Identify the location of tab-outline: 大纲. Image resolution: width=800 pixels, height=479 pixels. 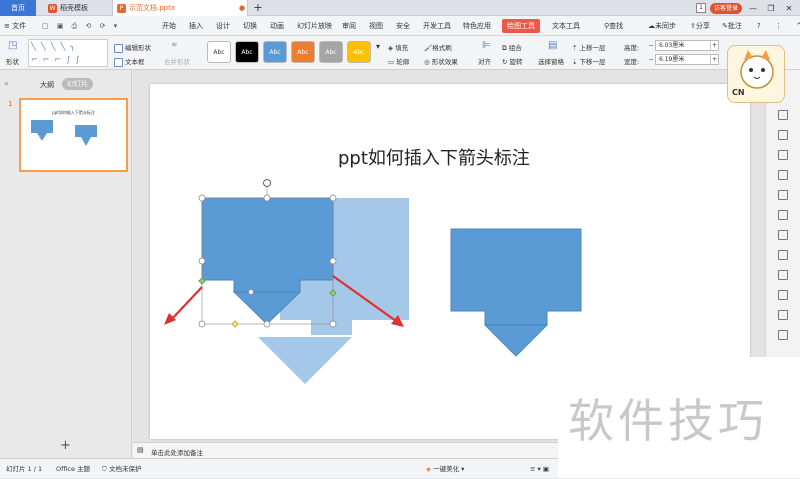
(47, 85).